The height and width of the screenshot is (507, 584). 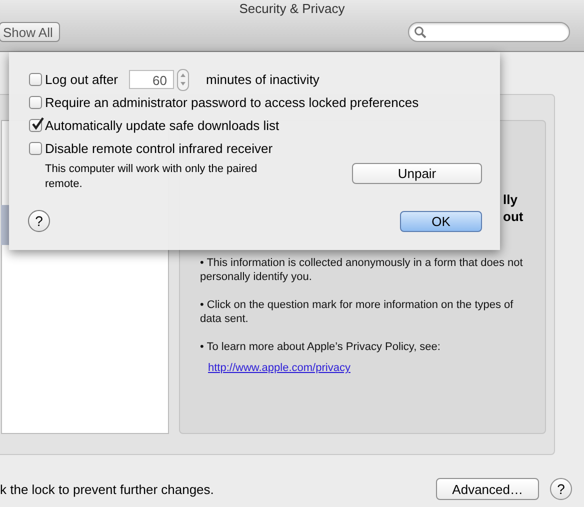 I want to click on description-text: lly, so click(x=510, y=199).